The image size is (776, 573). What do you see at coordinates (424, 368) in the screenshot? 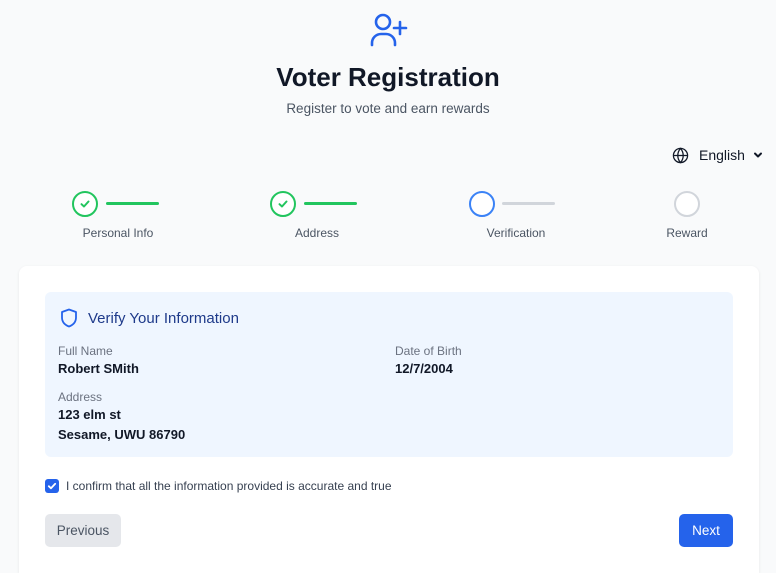
I see `dob-value: 12/7/2004` at bounding box center [424, 368].